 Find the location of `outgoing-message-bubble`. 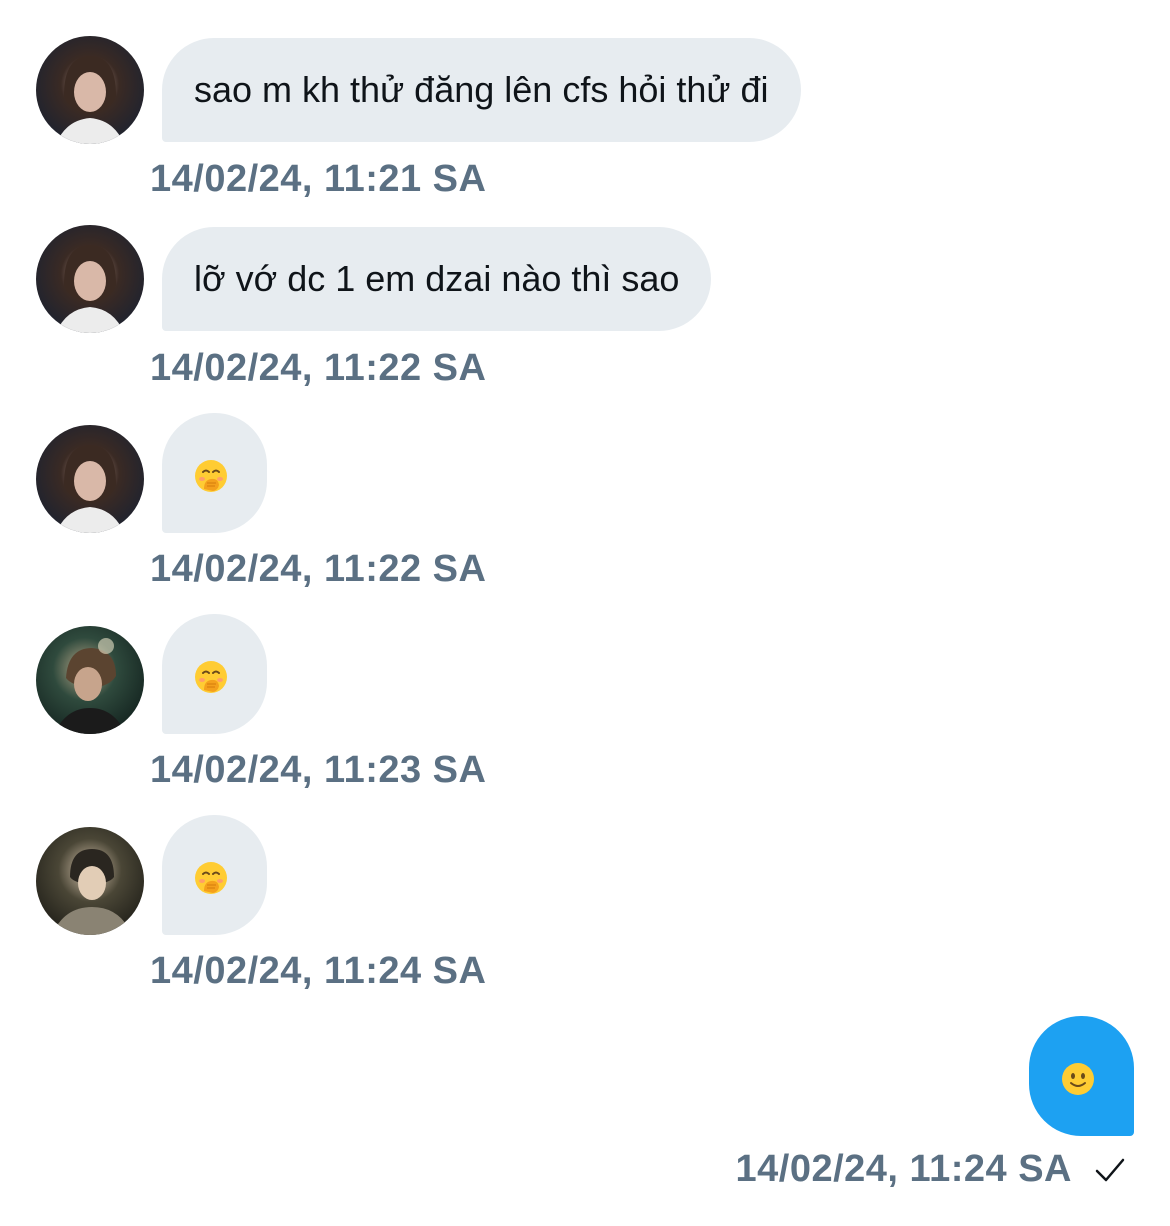

outgoing-message-bubble is located at coordinates (1081, 1076).